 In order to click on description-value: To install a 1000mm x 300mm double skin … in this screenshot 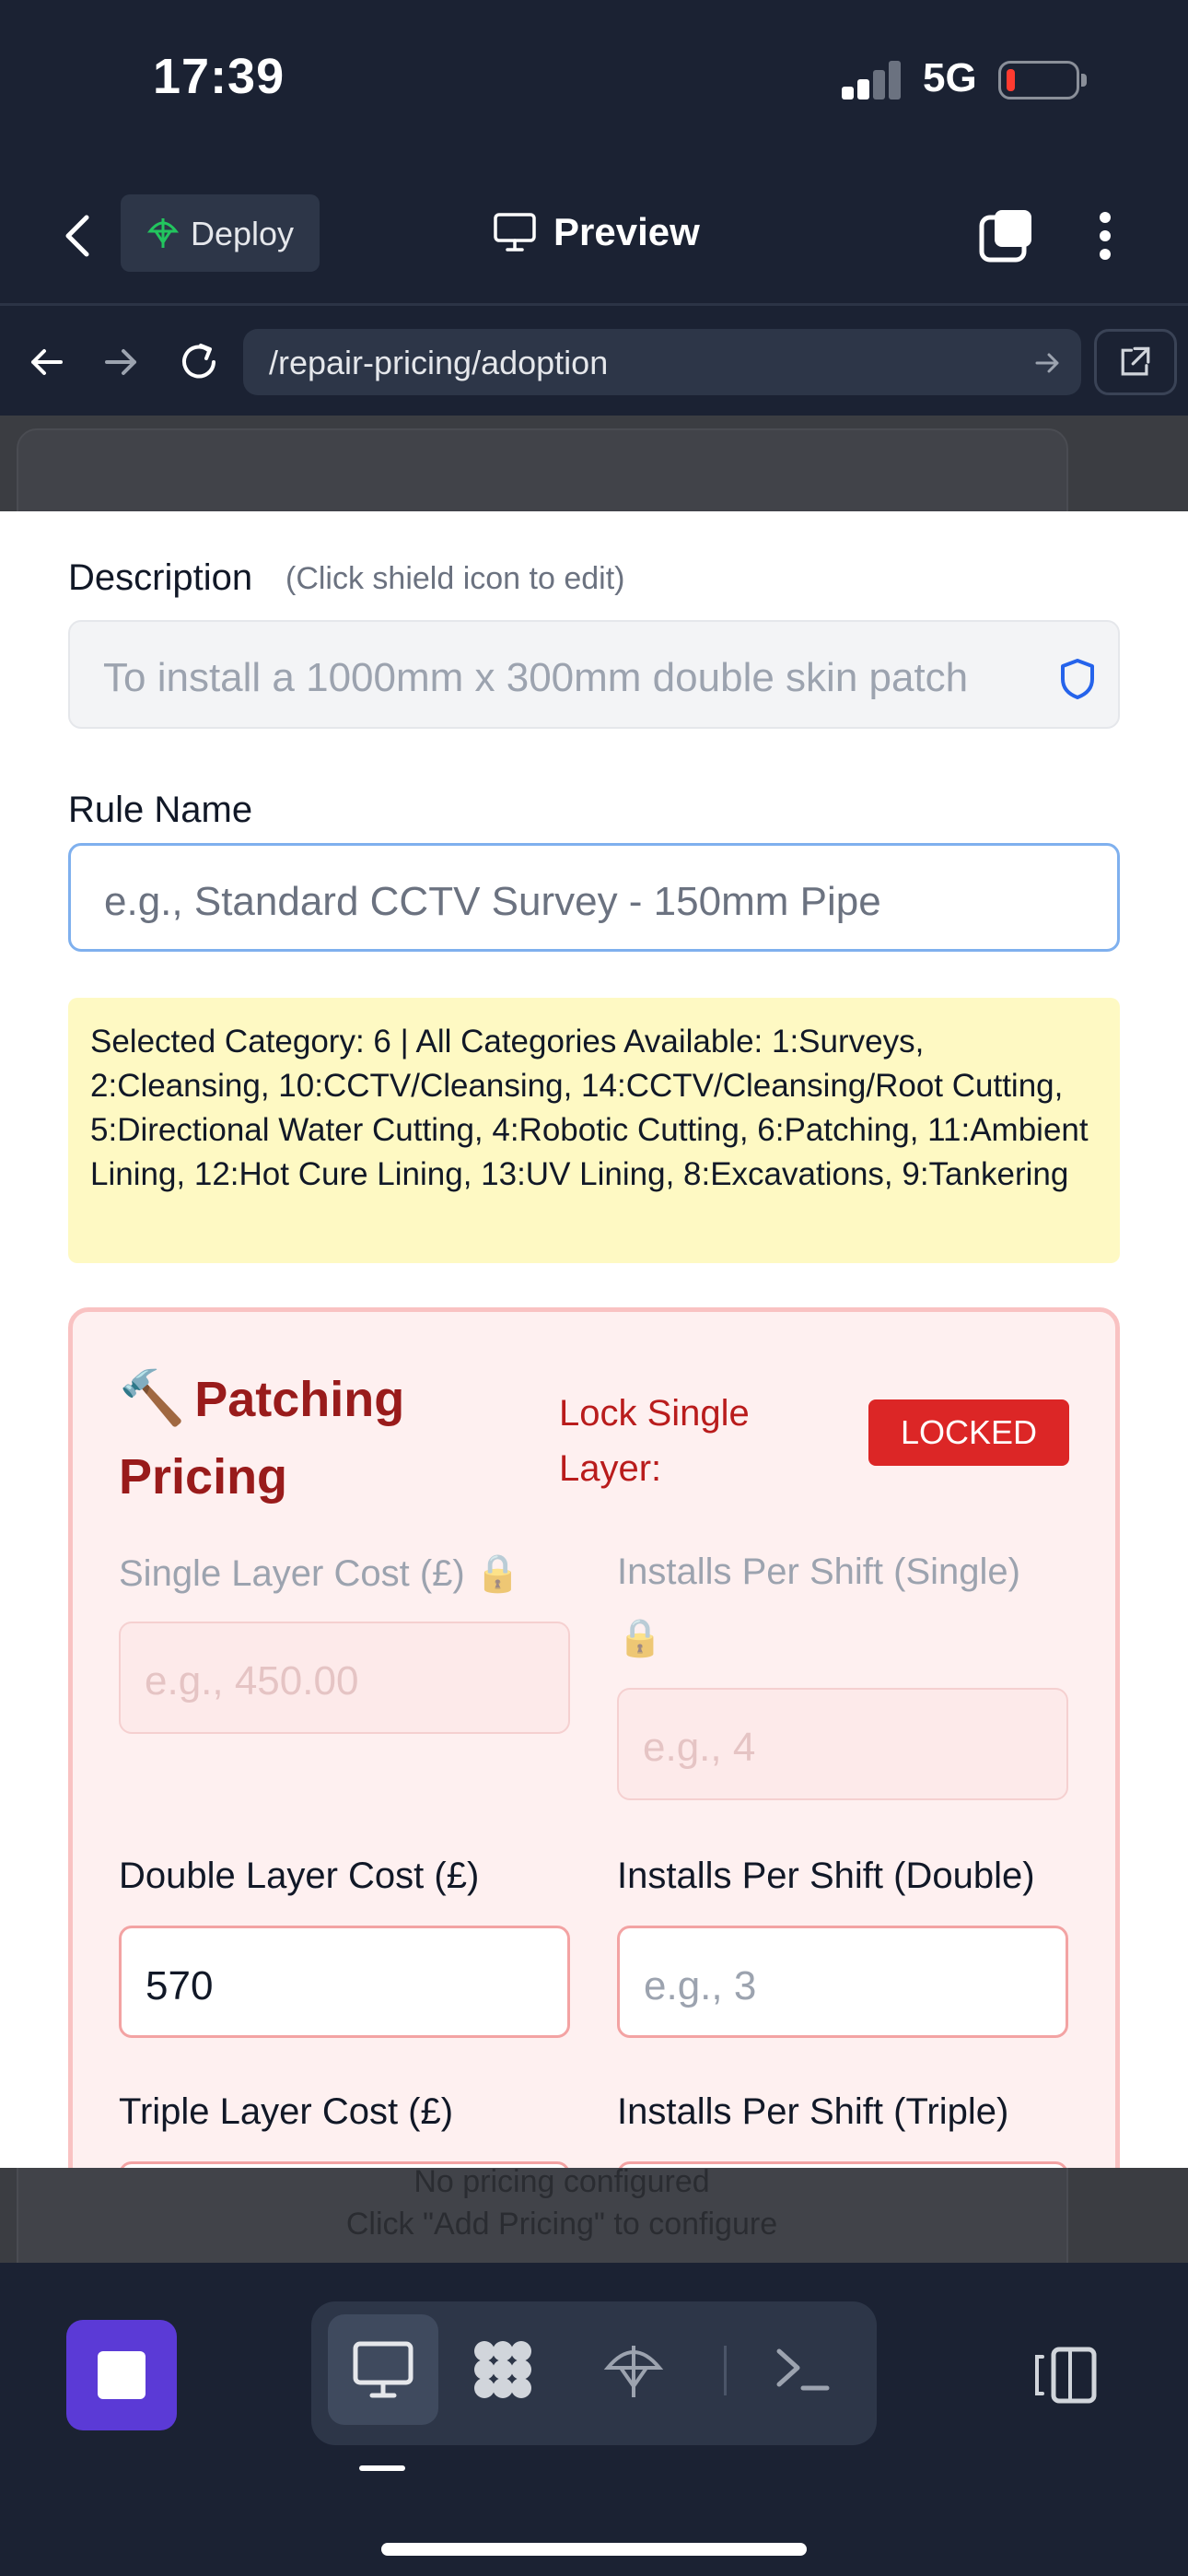, I will do `click(536, 677)`.